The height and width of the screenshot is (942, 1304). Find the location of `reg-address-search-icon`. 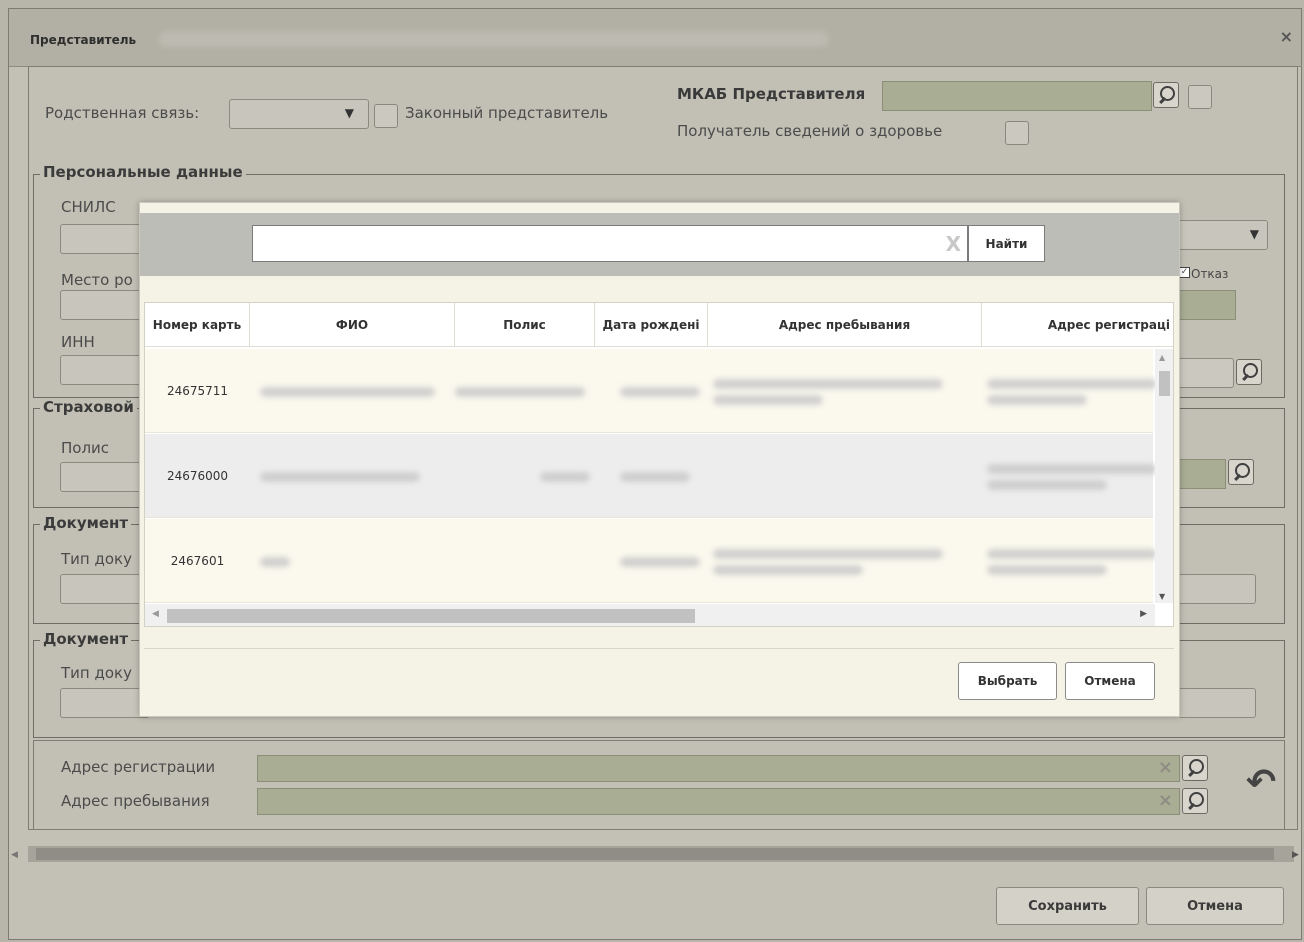

reg-address-search-icon is located at coordinates (1195, 768).